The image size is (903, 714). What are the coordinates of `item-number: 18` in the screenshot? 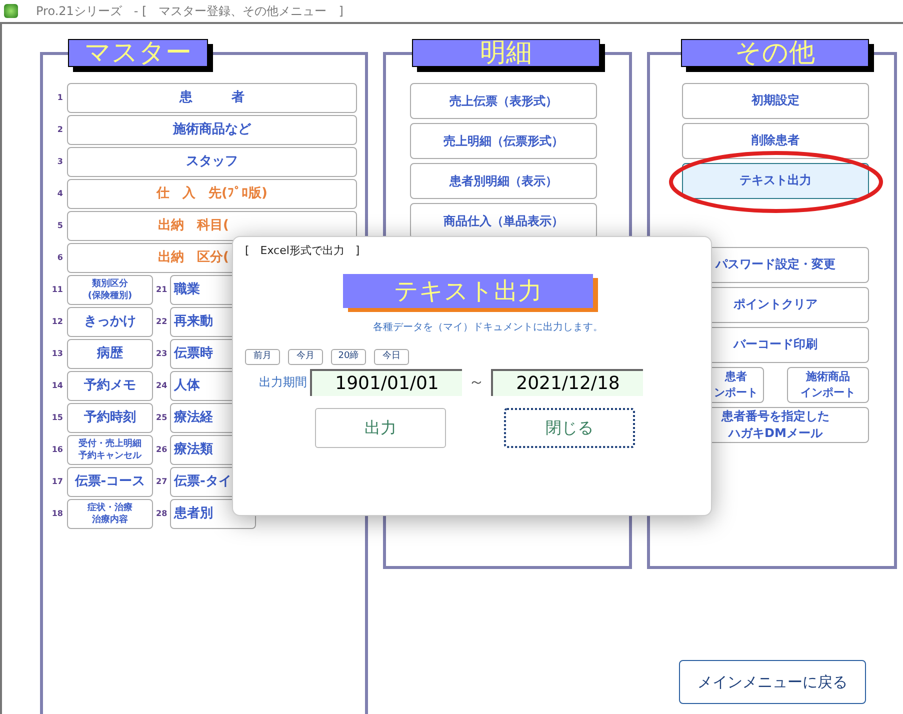 It's located at (57, 514).